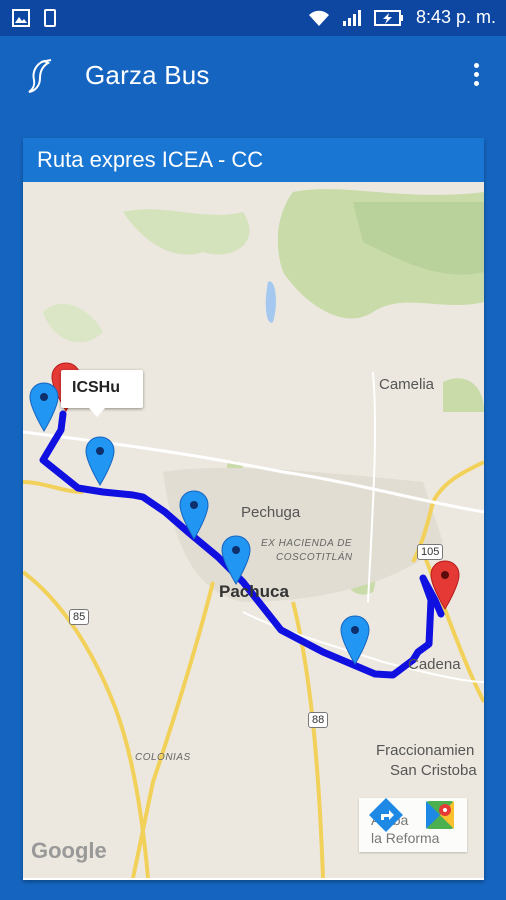 The image size is (506, 900). Describe the element at coordinates (50, 18) in the screenshot. I see `phone-notification-icon` at that location.